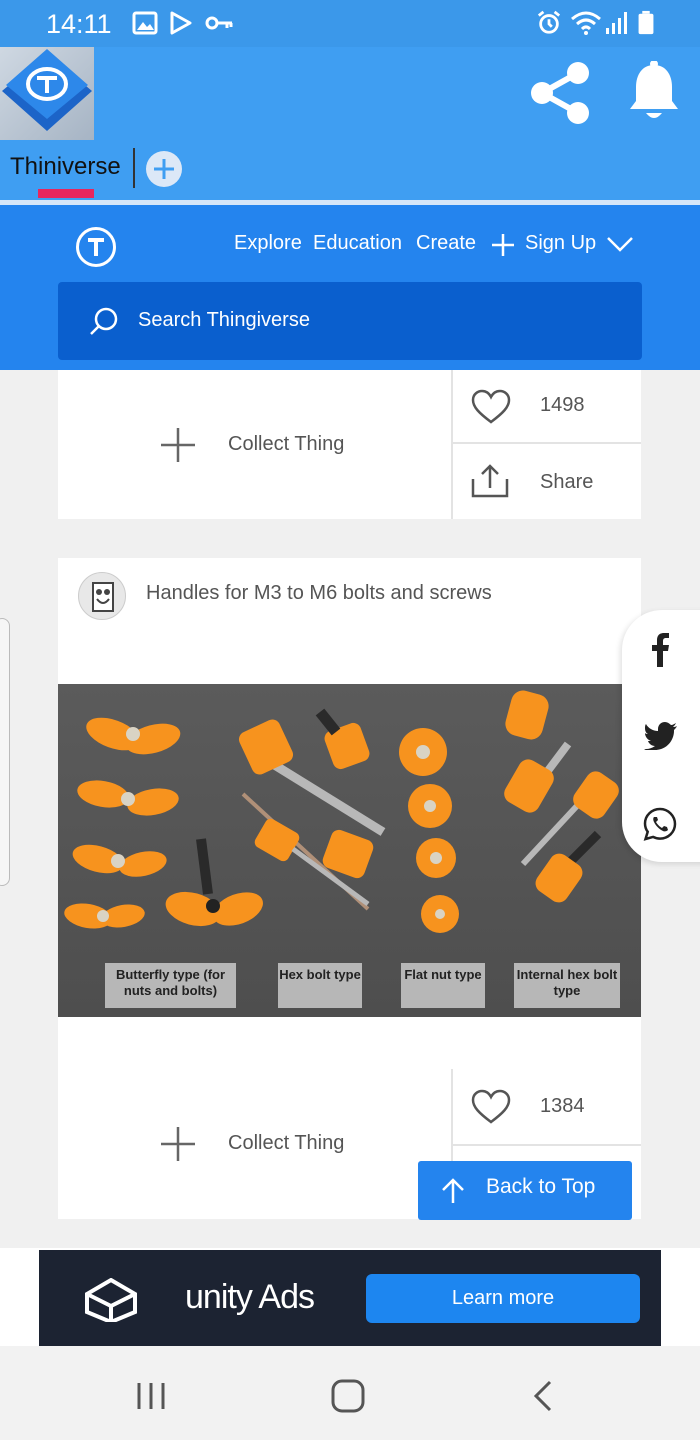 The width and height of the screenshot is (700, 1440). What do you see at coordinates (560, 243) in the screenshot?
I see `nav-sign-up: Sign Up` at bounding box center [560, 243].